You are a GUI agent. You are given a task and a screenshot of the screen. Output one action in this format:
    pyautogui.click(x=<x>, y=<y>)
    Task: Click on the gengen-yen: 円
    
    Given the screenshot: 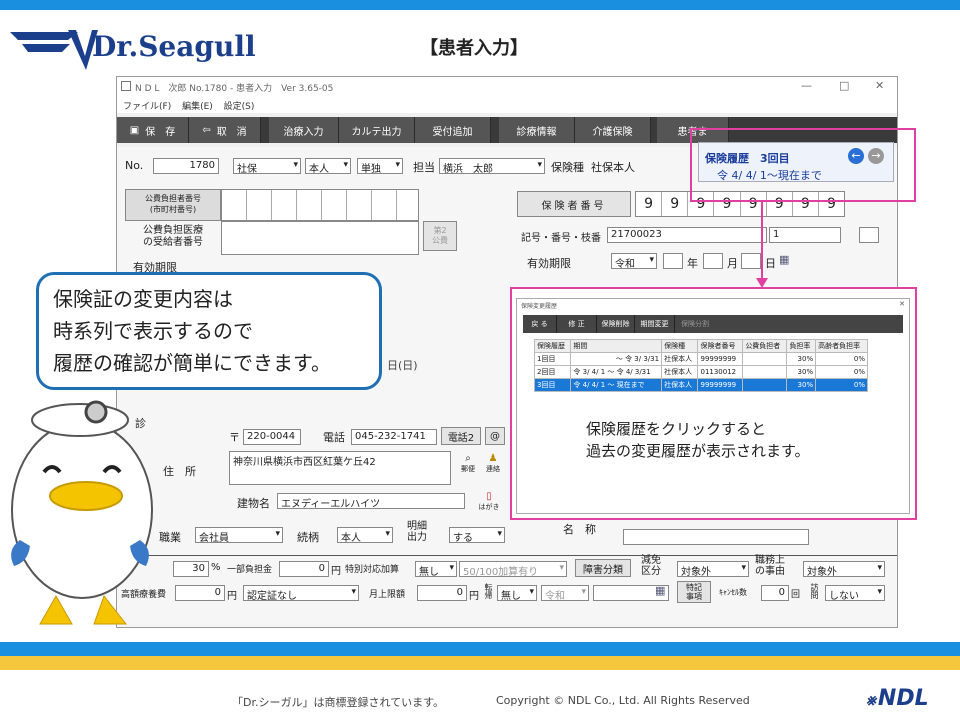 What is the action you would take?
    pyautogui.click(x=474, y=596)
    